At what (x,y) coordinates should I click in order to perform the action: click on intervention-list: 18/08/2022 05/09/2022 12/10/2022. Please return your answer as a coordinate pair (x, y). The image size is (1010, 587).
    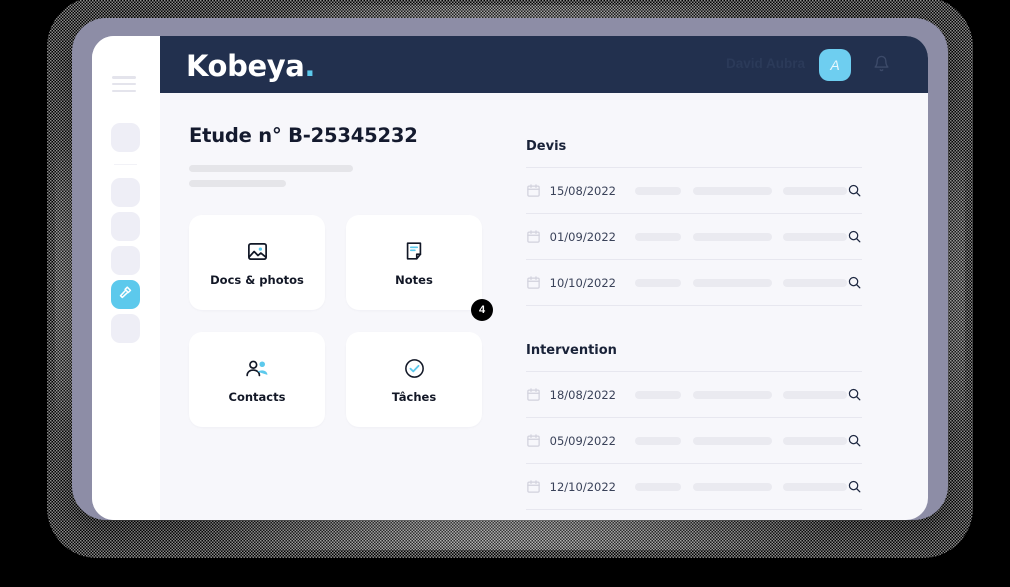
    Looking at the image, I should click on (694, 440).